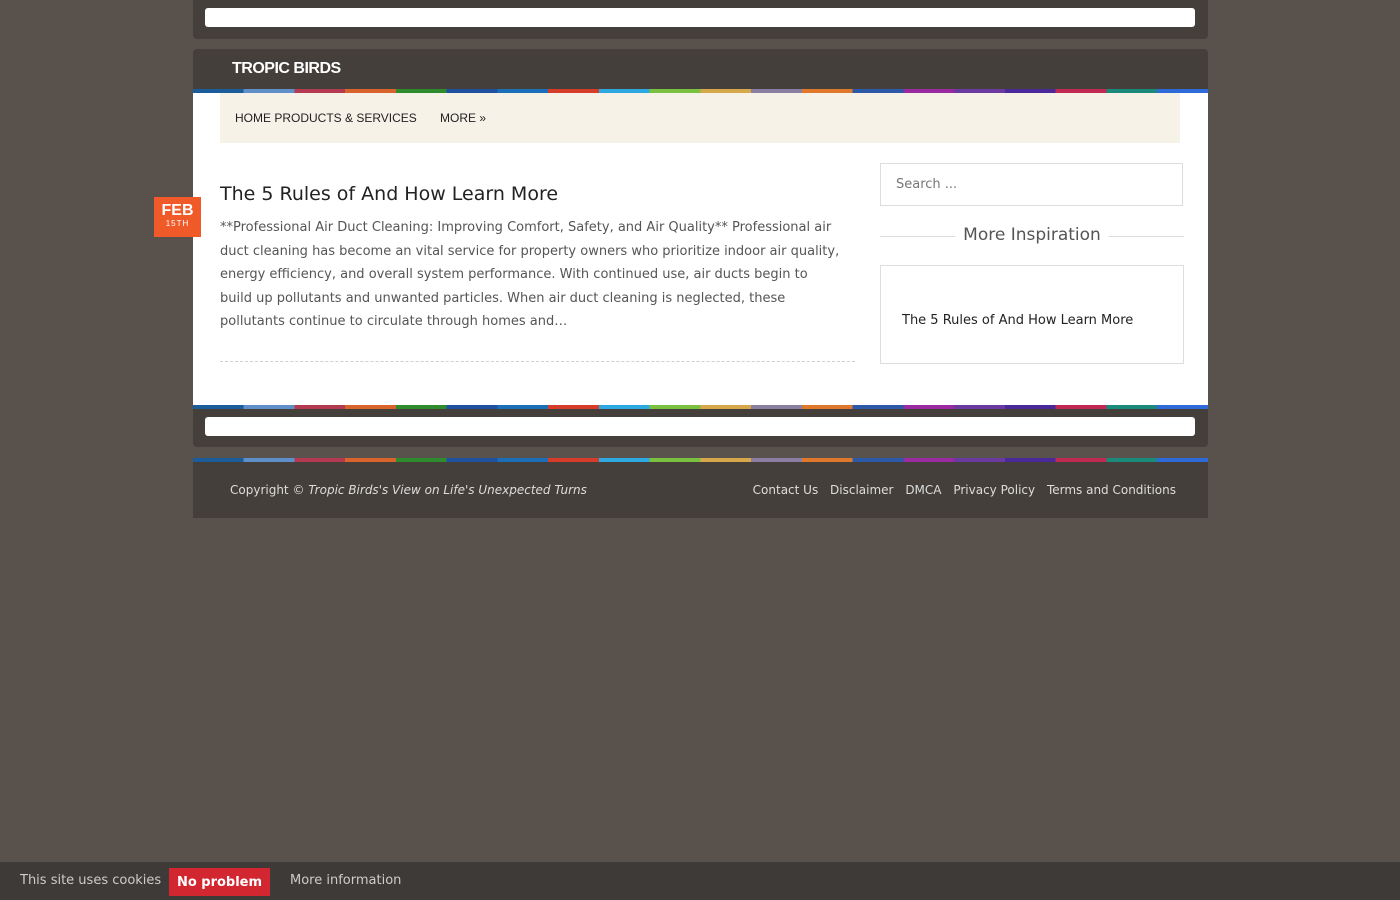  What do you see at coordinates (1146, 236) in the screenshot?
I see `widget-line-right` at bounding box center [1146, 236].